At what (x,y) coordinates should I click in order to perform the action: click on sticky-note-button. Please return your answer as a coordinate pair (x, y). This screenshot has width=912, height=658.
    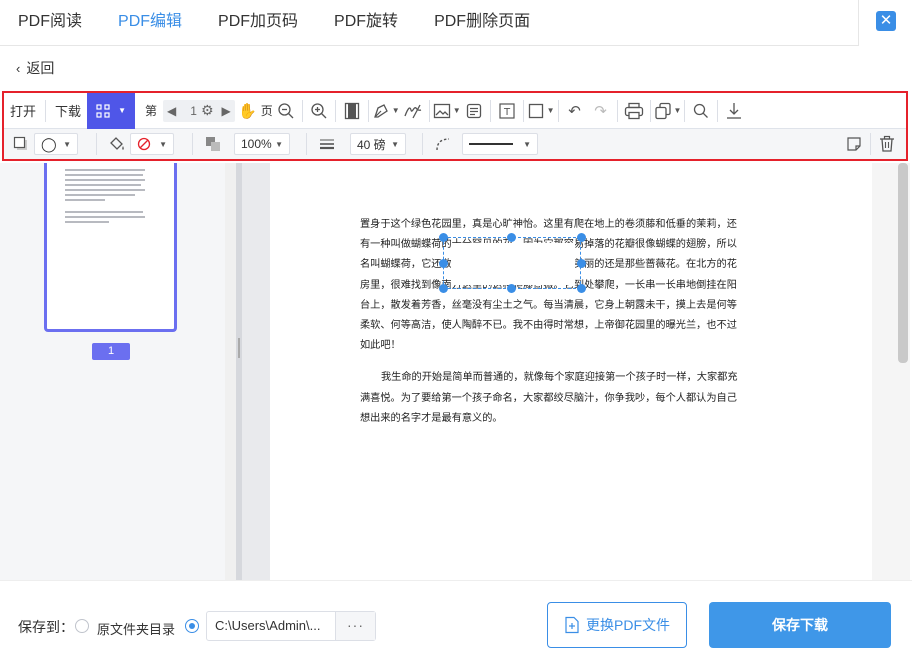
    Looking at the image, I should click on (854, 144).